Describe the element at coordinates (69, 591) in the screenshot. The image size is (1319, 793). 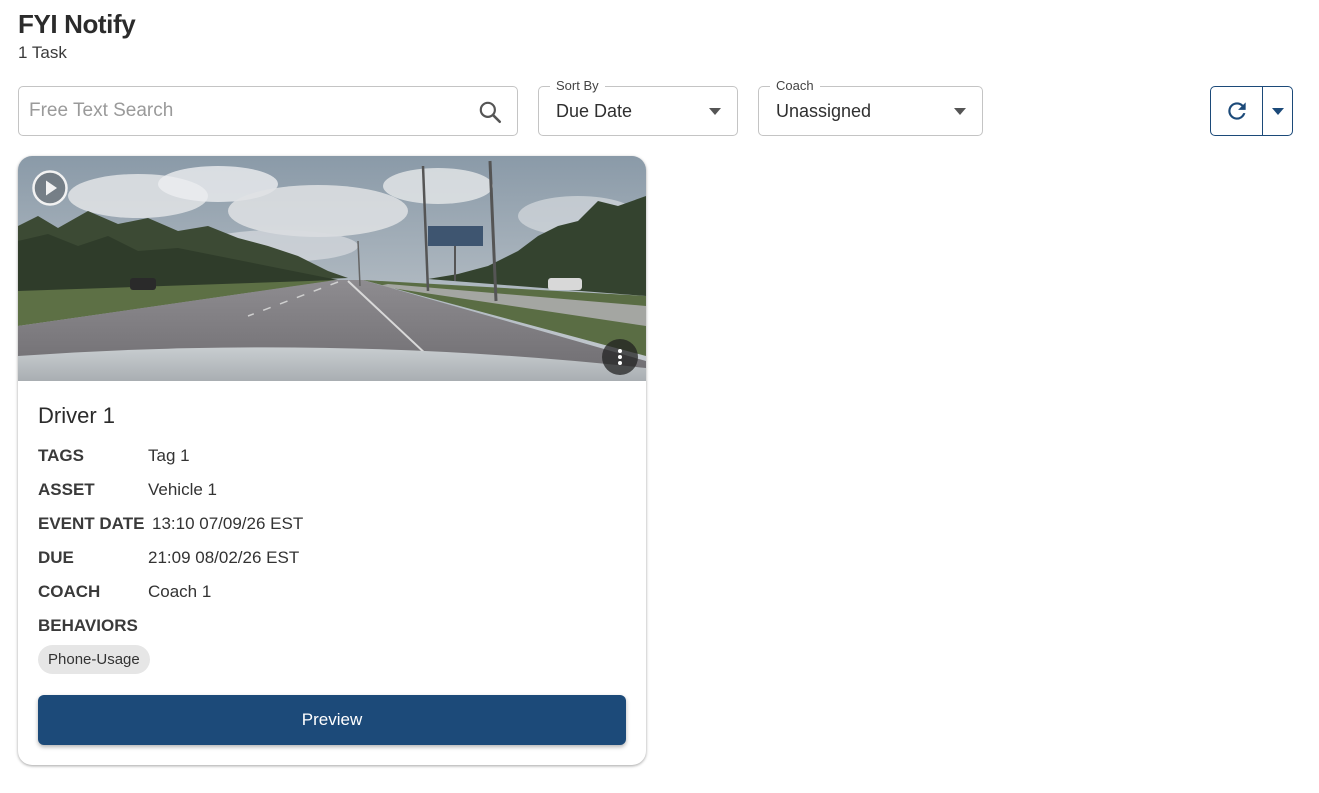
I see `coach-field-label: COACH` at that location.